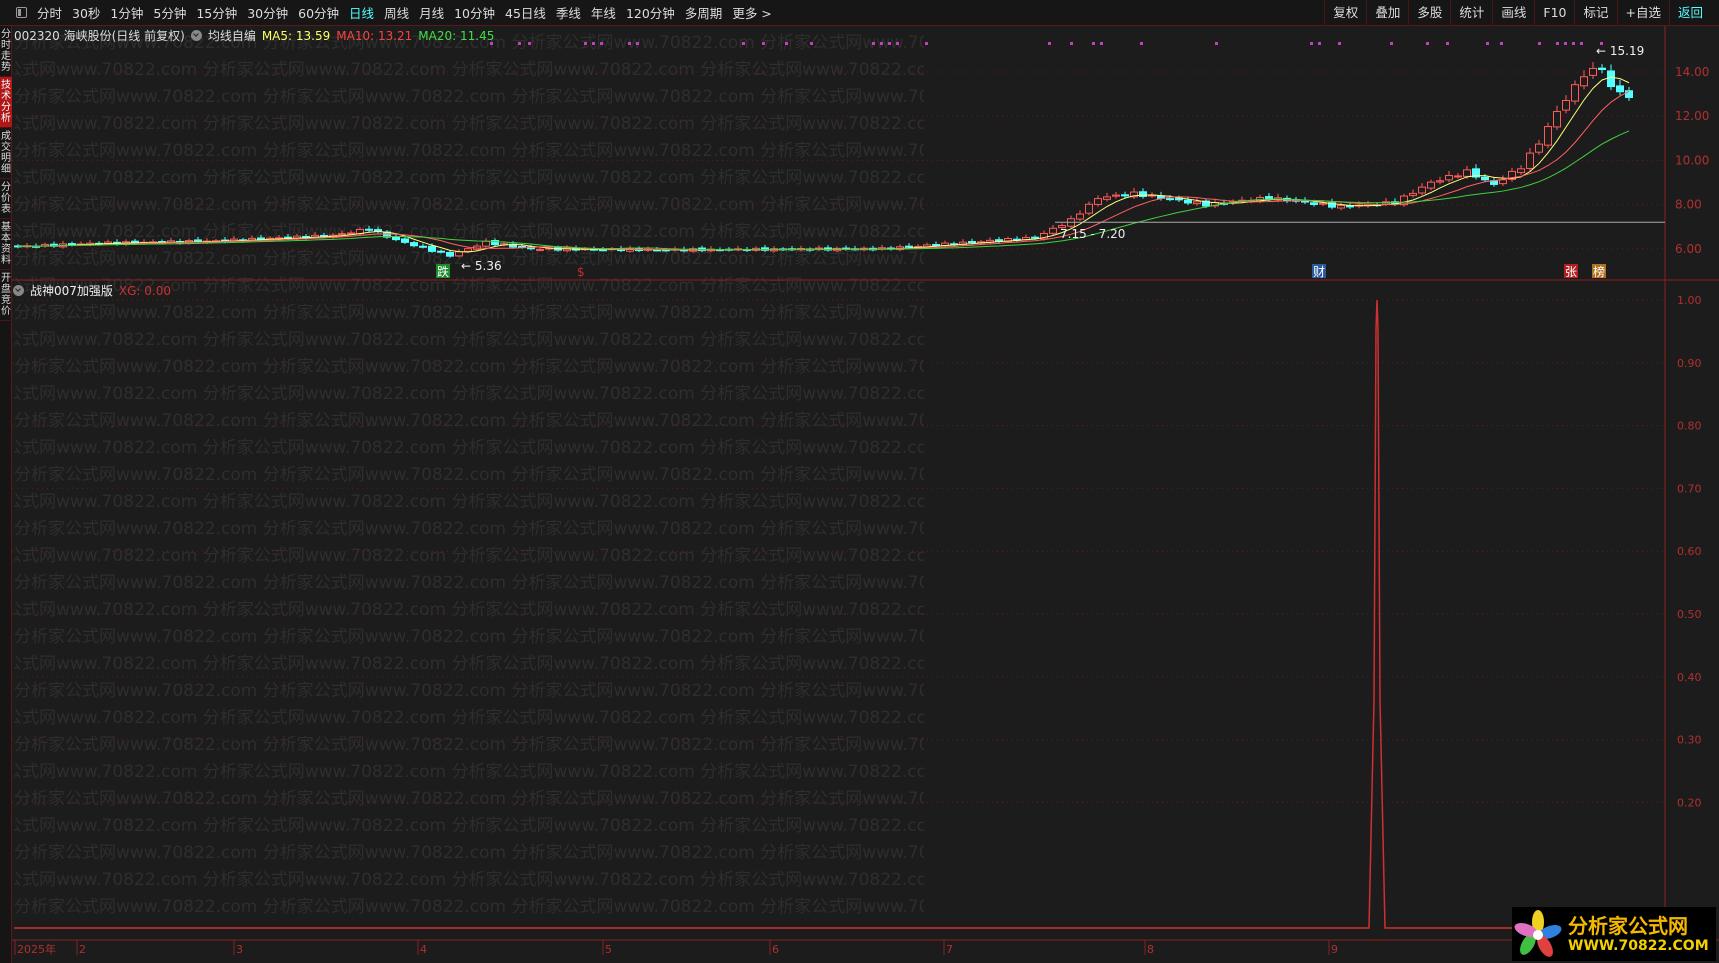  I want to click on toolbar-button: 复权, so click(1345, 13).